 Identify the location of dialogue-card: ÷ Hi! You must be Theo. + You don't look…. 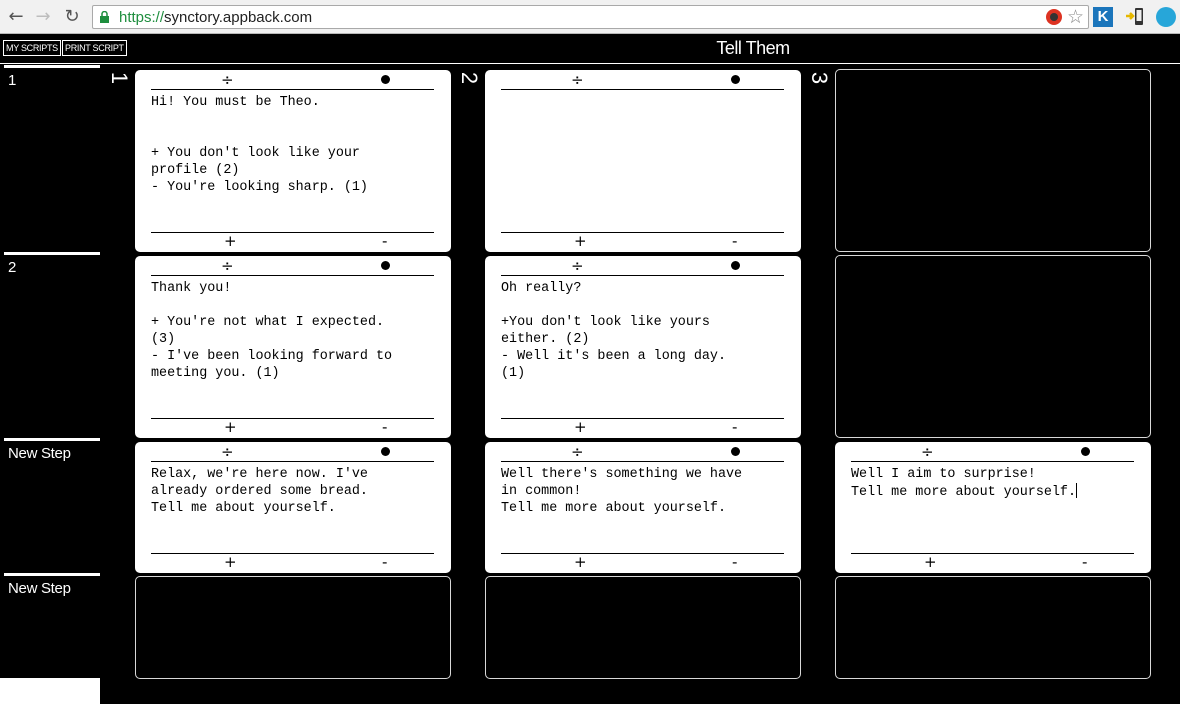
(293, 161).